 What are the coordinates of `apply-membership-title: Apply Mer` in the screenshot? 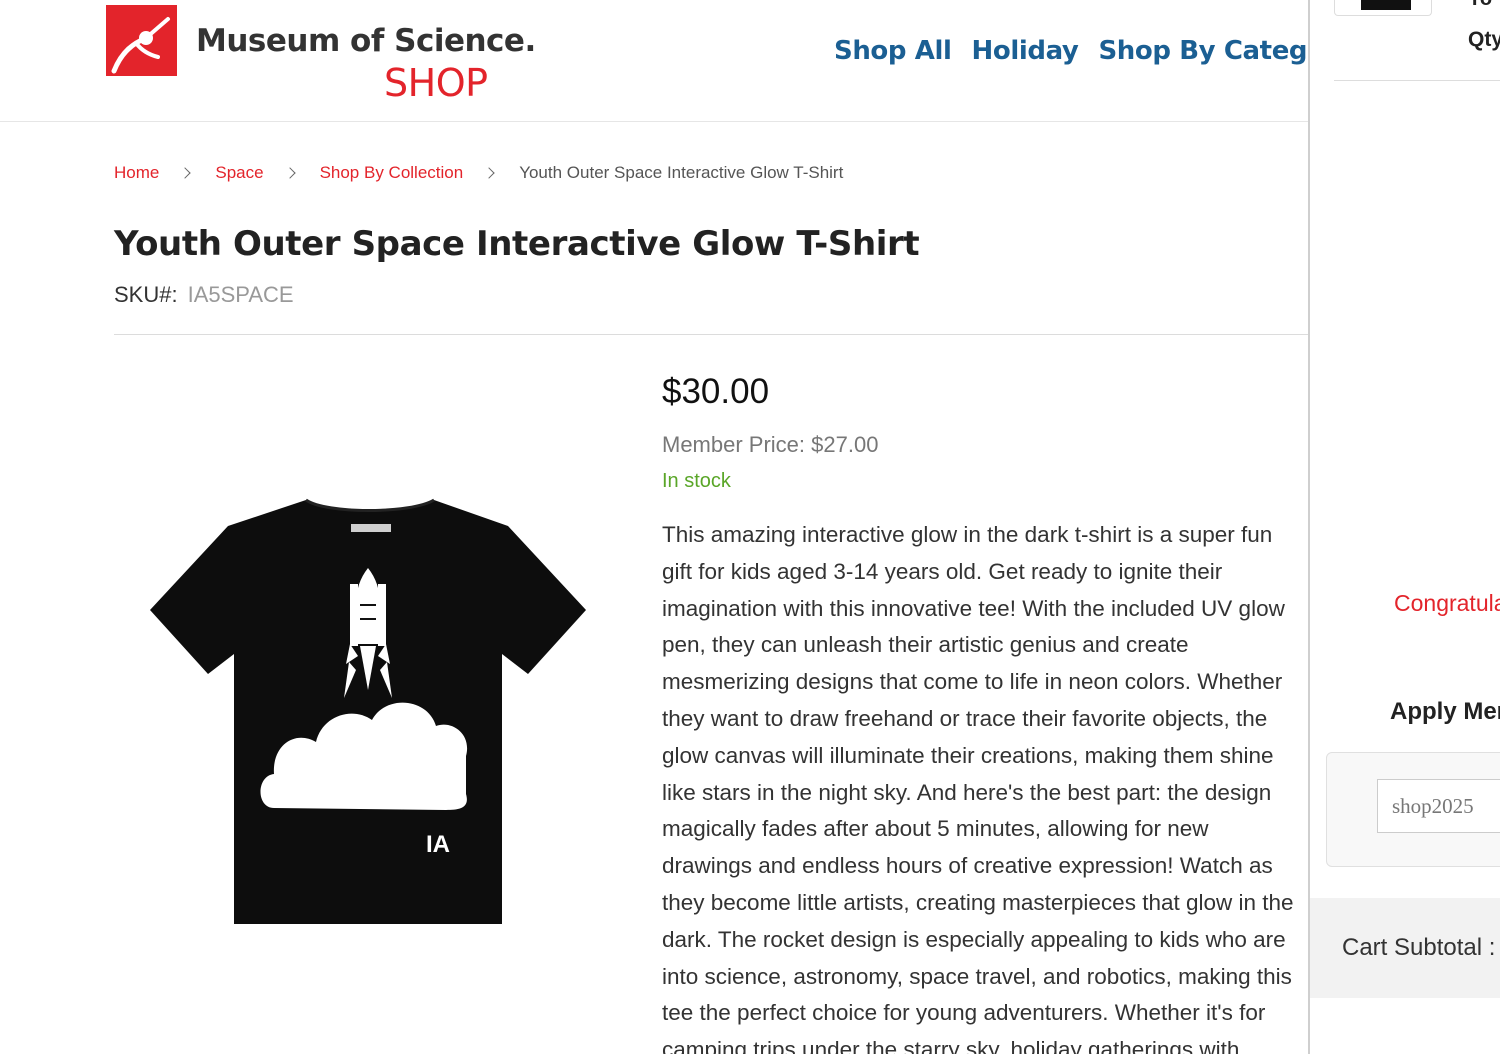 It's located at (1445, 711).